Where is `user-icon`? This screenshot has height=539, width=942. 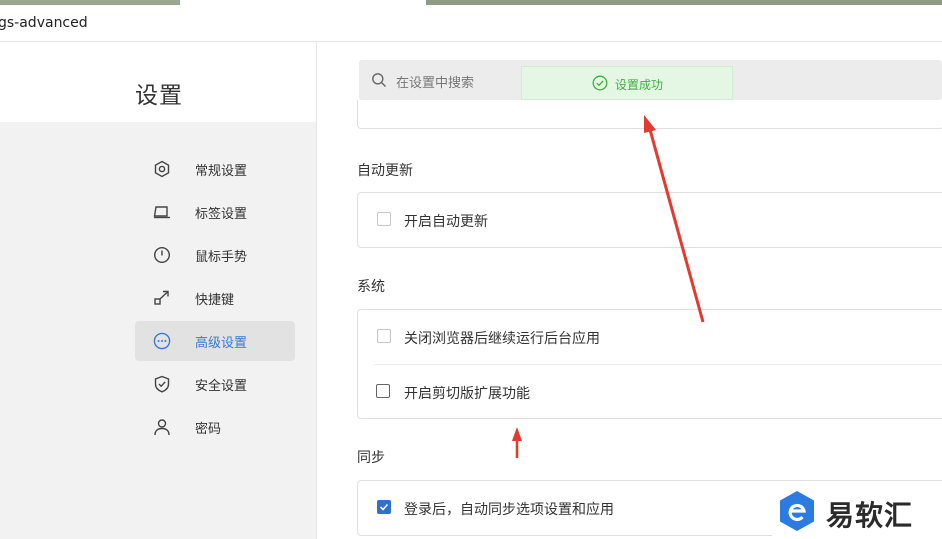
user-icon is located at coordinates (162, 427).